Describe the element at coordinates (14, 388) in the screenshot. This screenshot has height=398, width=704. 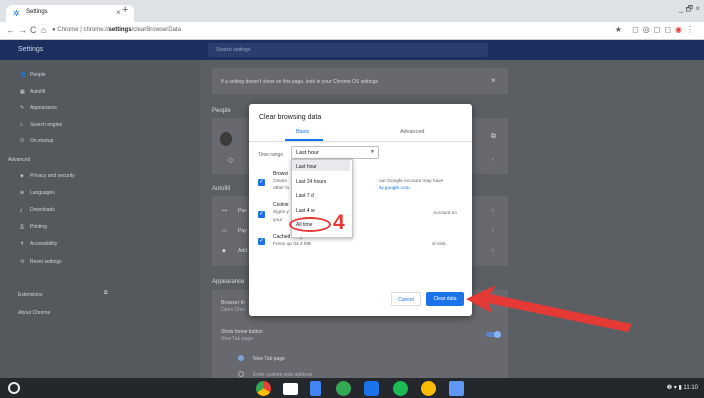
I see `launcher-icon` at that location.